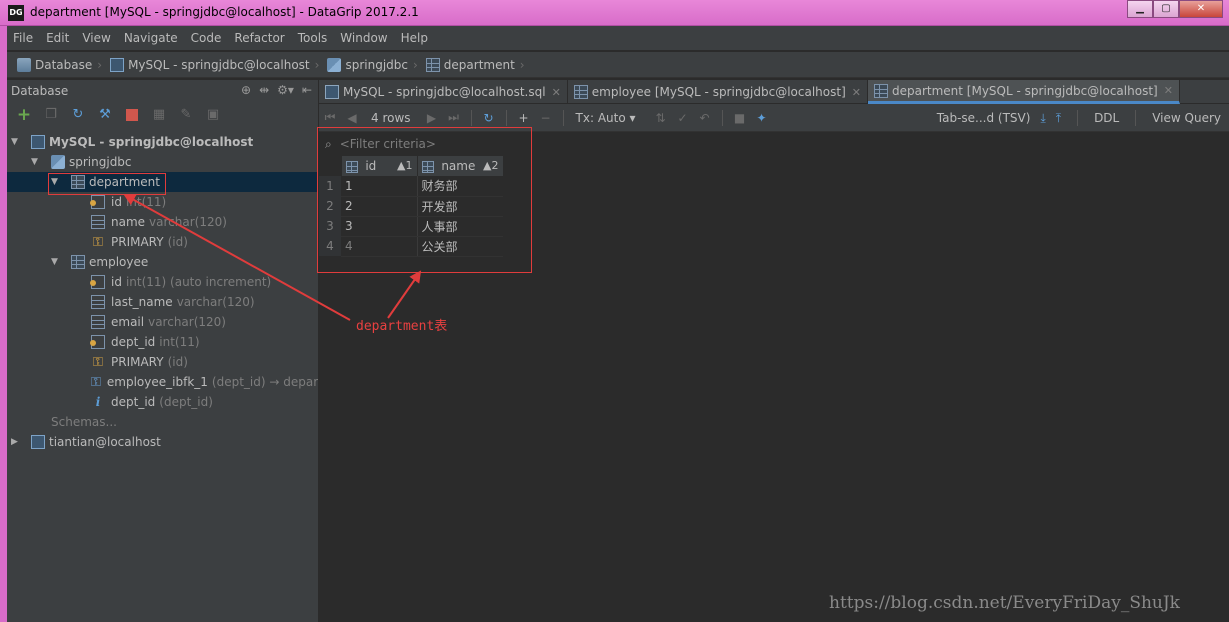 Image resolution: width=1229 pixels, height=622 pixels. I want to click on watermark: https://blog.csdn.net/EveryFriDay_ShuJk, so click(1004, 603).